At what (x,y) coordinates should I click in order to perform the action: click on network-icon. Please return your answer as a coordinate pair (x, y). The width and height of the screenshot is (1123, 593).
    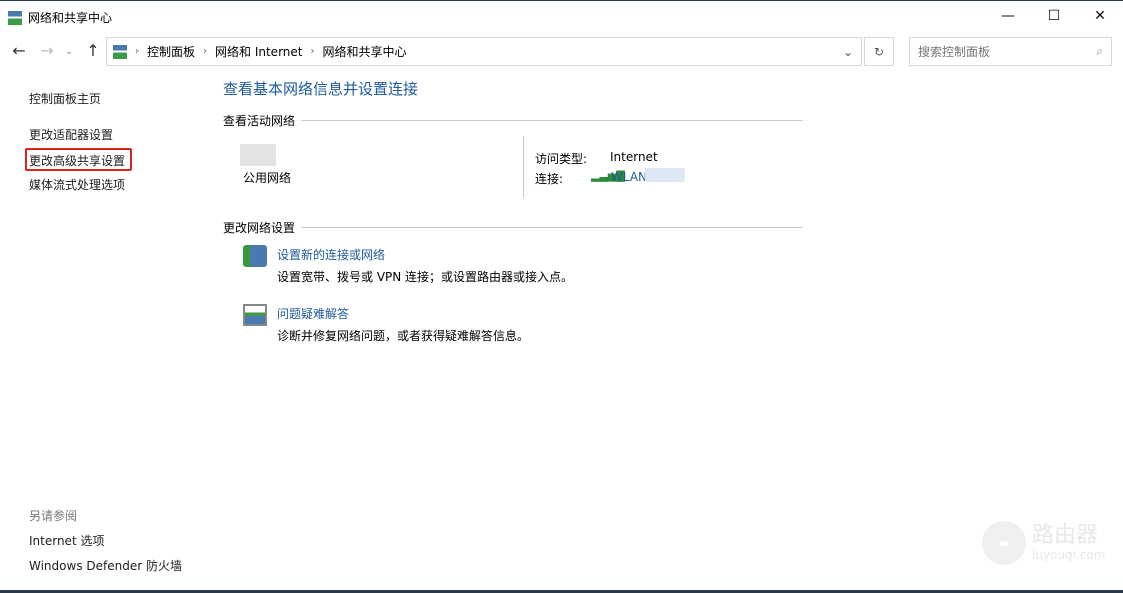
    Looking at the image, I should click on (258, 155).